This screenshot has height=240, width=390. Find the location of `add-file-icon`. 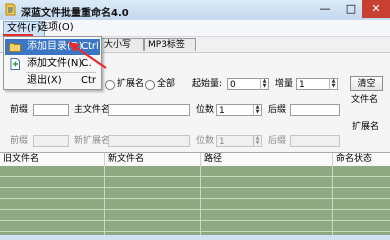

add-file-icon is located at coordinates (15, 64).